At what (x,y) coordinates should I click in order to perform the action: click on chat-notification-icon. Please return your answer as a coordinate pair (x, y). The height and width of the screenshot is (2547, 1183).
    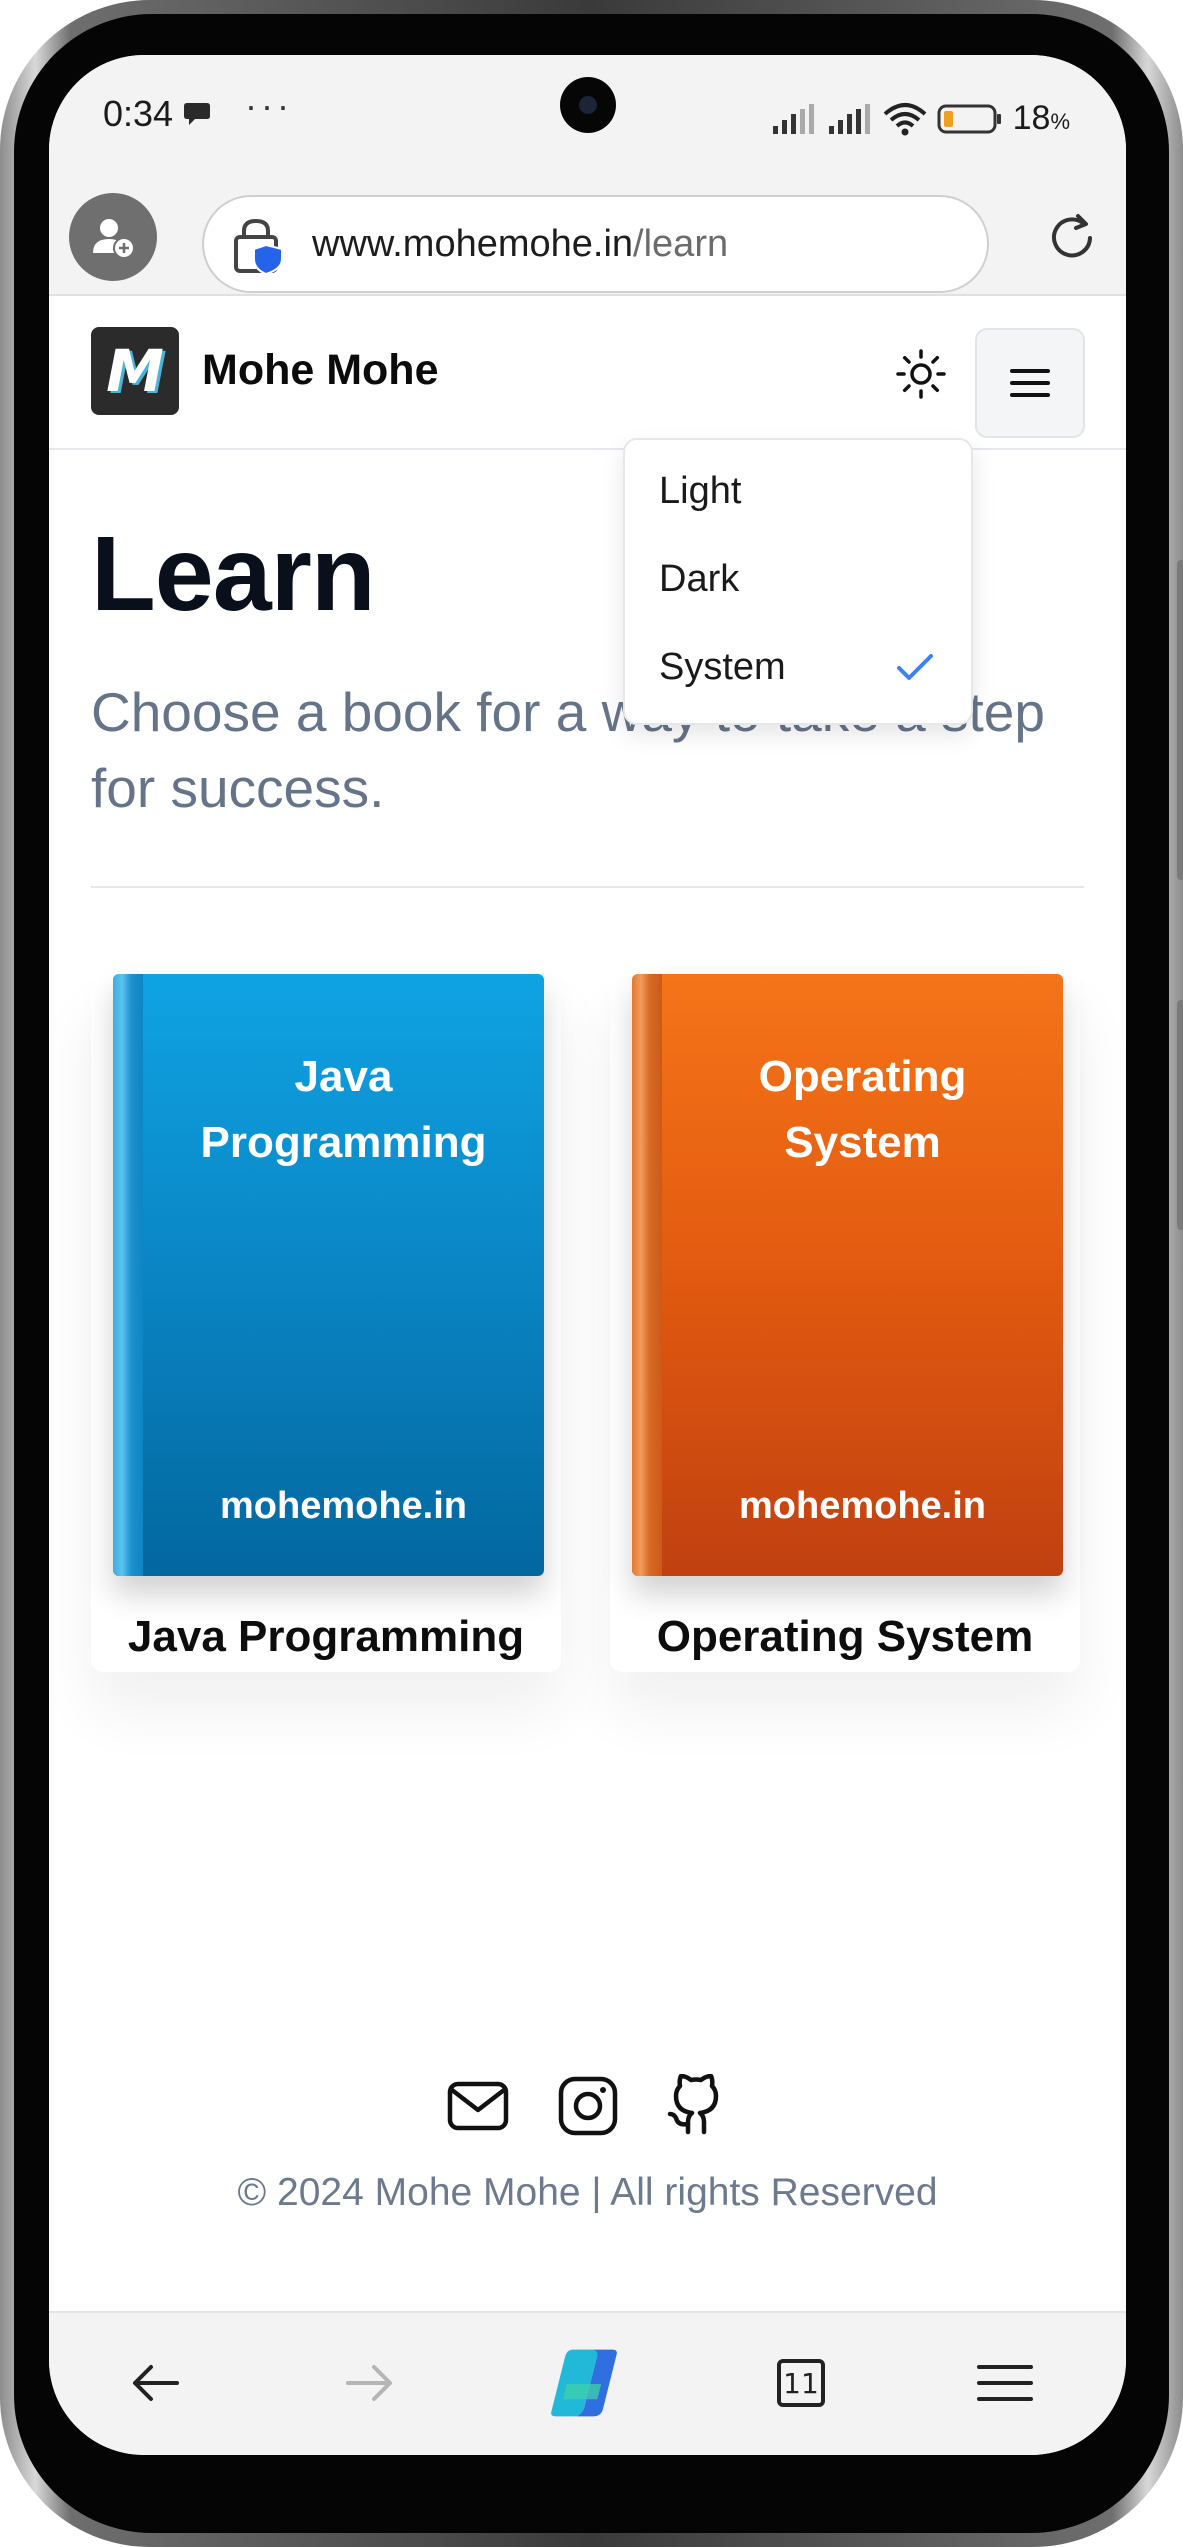
    Looking at the image, I should click on (197, 116).